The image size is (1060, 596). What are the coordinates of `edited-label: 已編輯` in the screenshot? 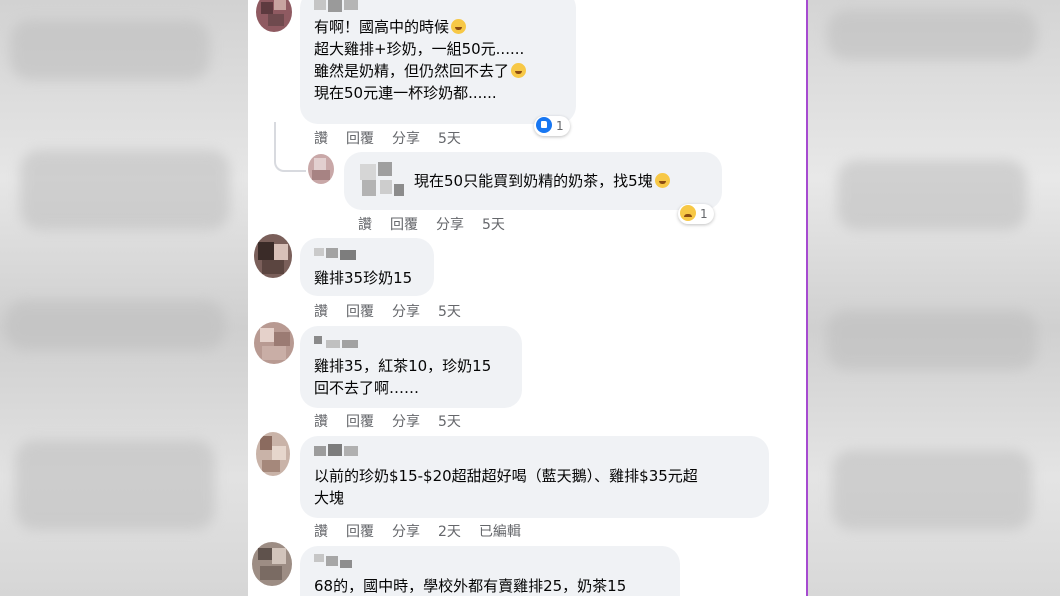 It's located at (499, 532).